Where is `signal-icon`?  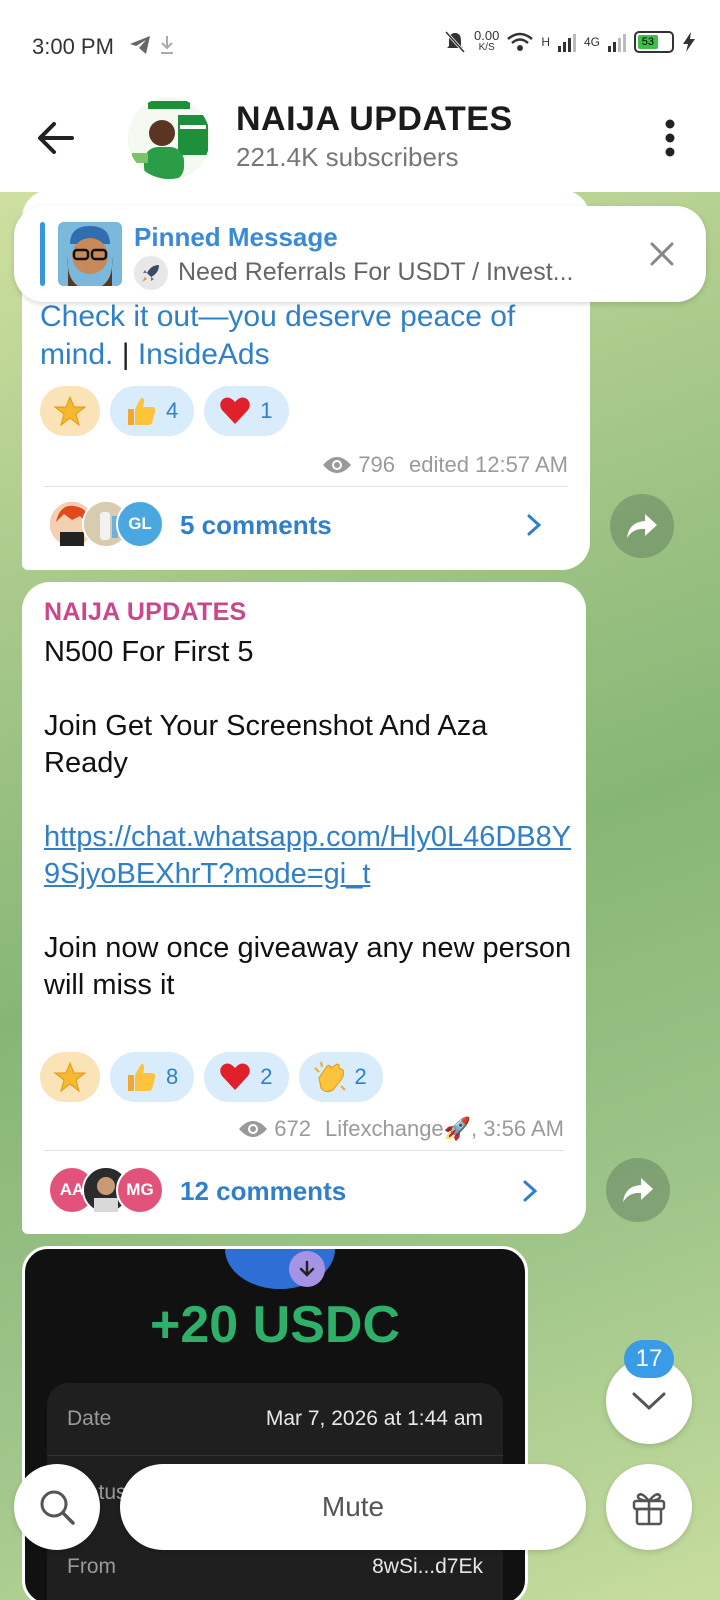
signal-icon is located at coordinates (566, 43).